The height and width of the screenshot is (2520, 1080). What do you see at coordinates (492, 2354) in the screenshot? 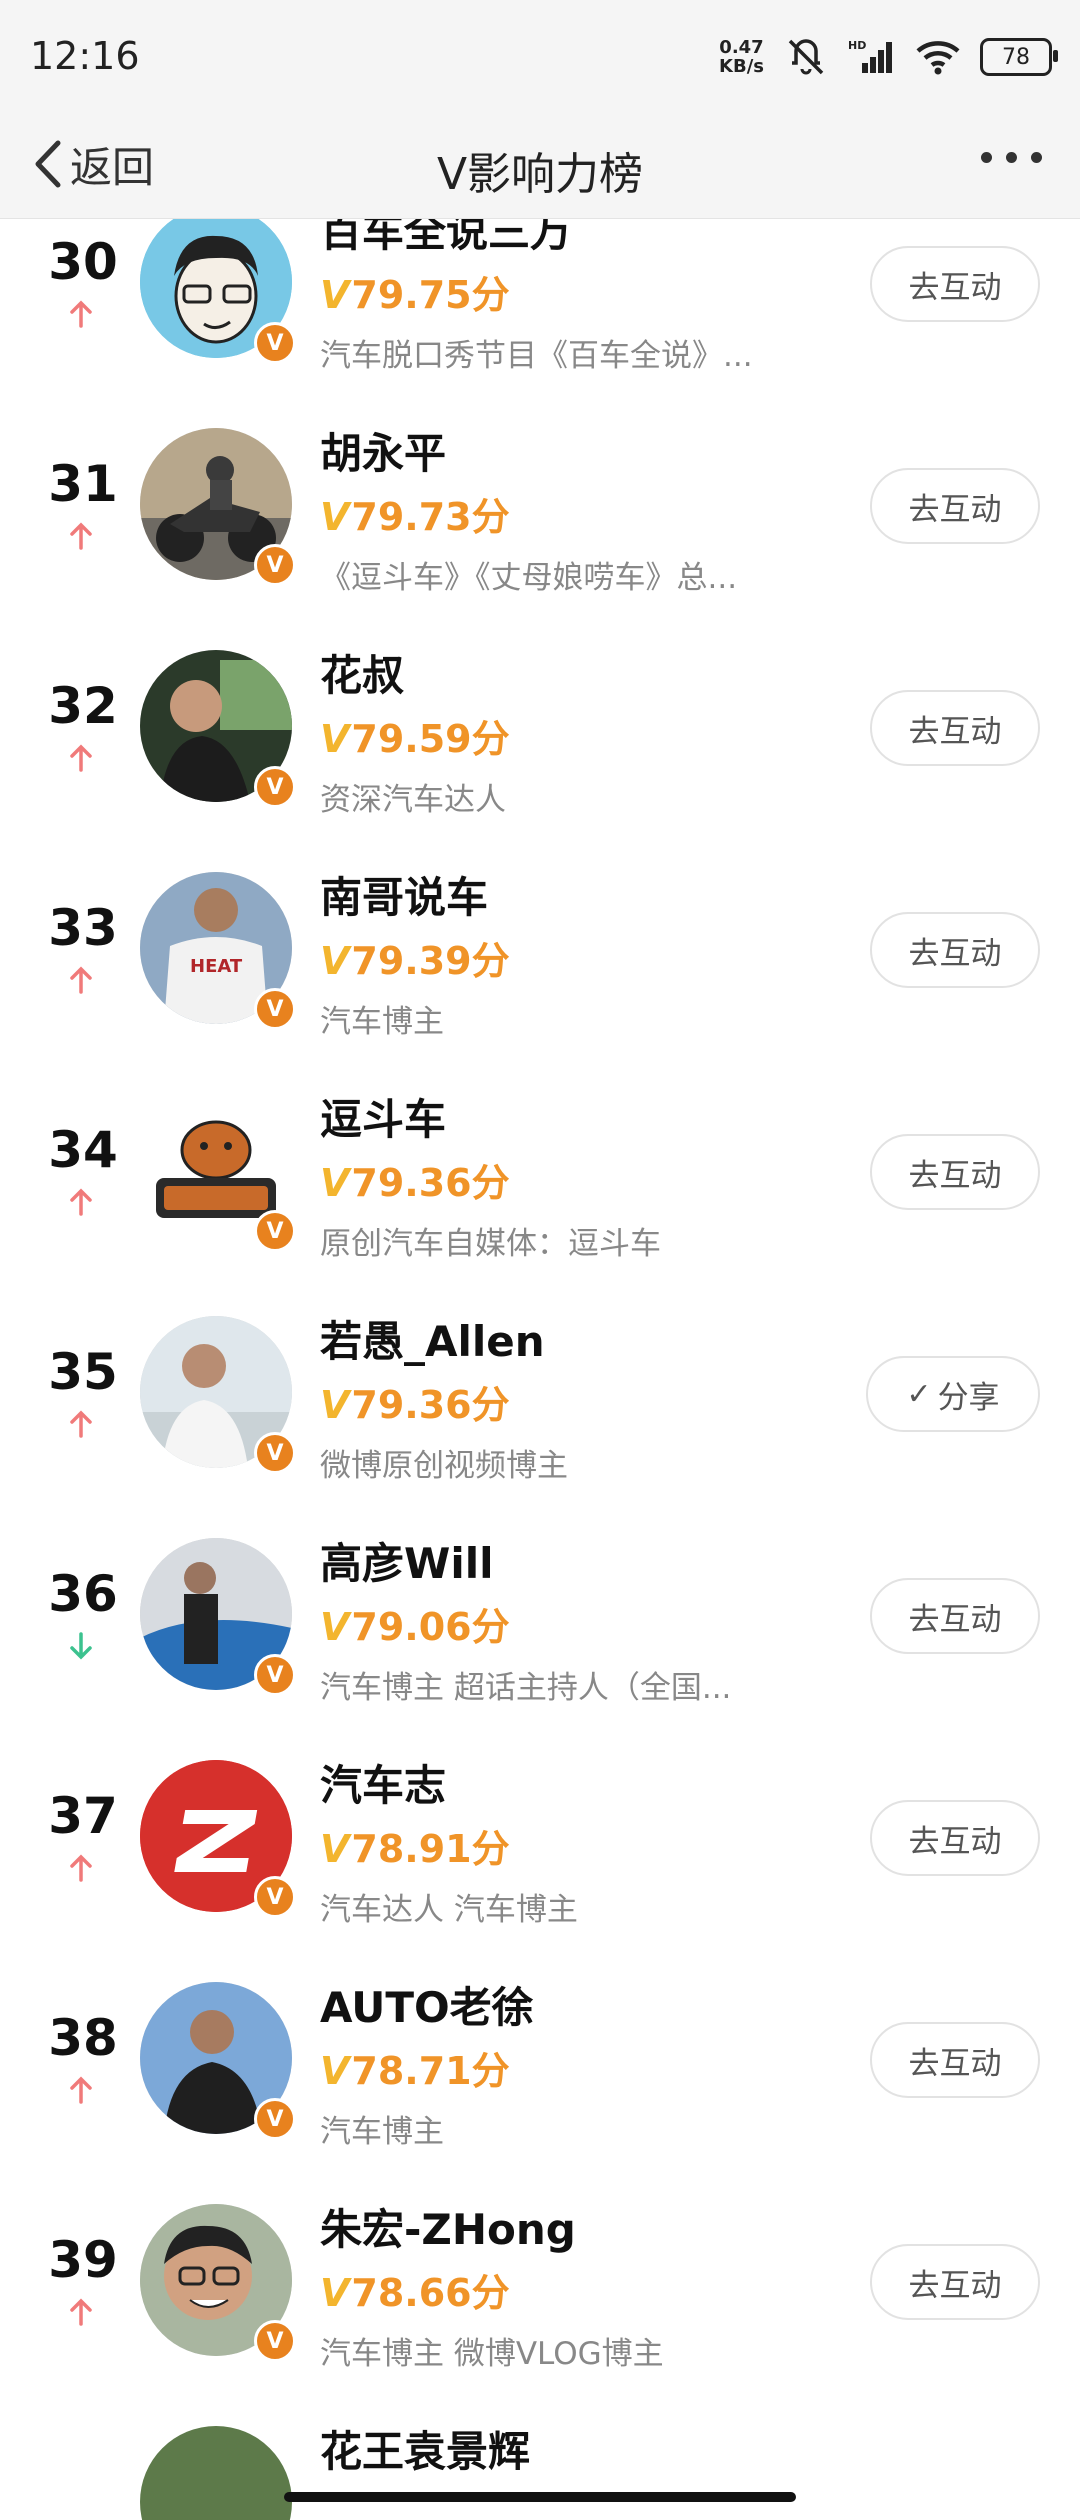
I see `user-description: 汽车博主 微博VLOG博主` at bounding box center [492, 2354].